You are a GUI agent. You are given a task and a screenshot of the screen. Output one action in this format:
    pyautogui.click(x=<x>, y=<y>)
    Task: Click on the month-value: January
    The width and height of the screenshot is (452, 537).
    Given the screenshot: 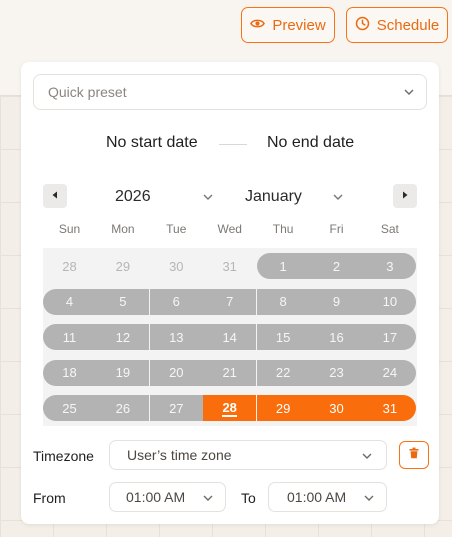 What is the action you would take?
    pyautogui.click(x=273, y=196)
    